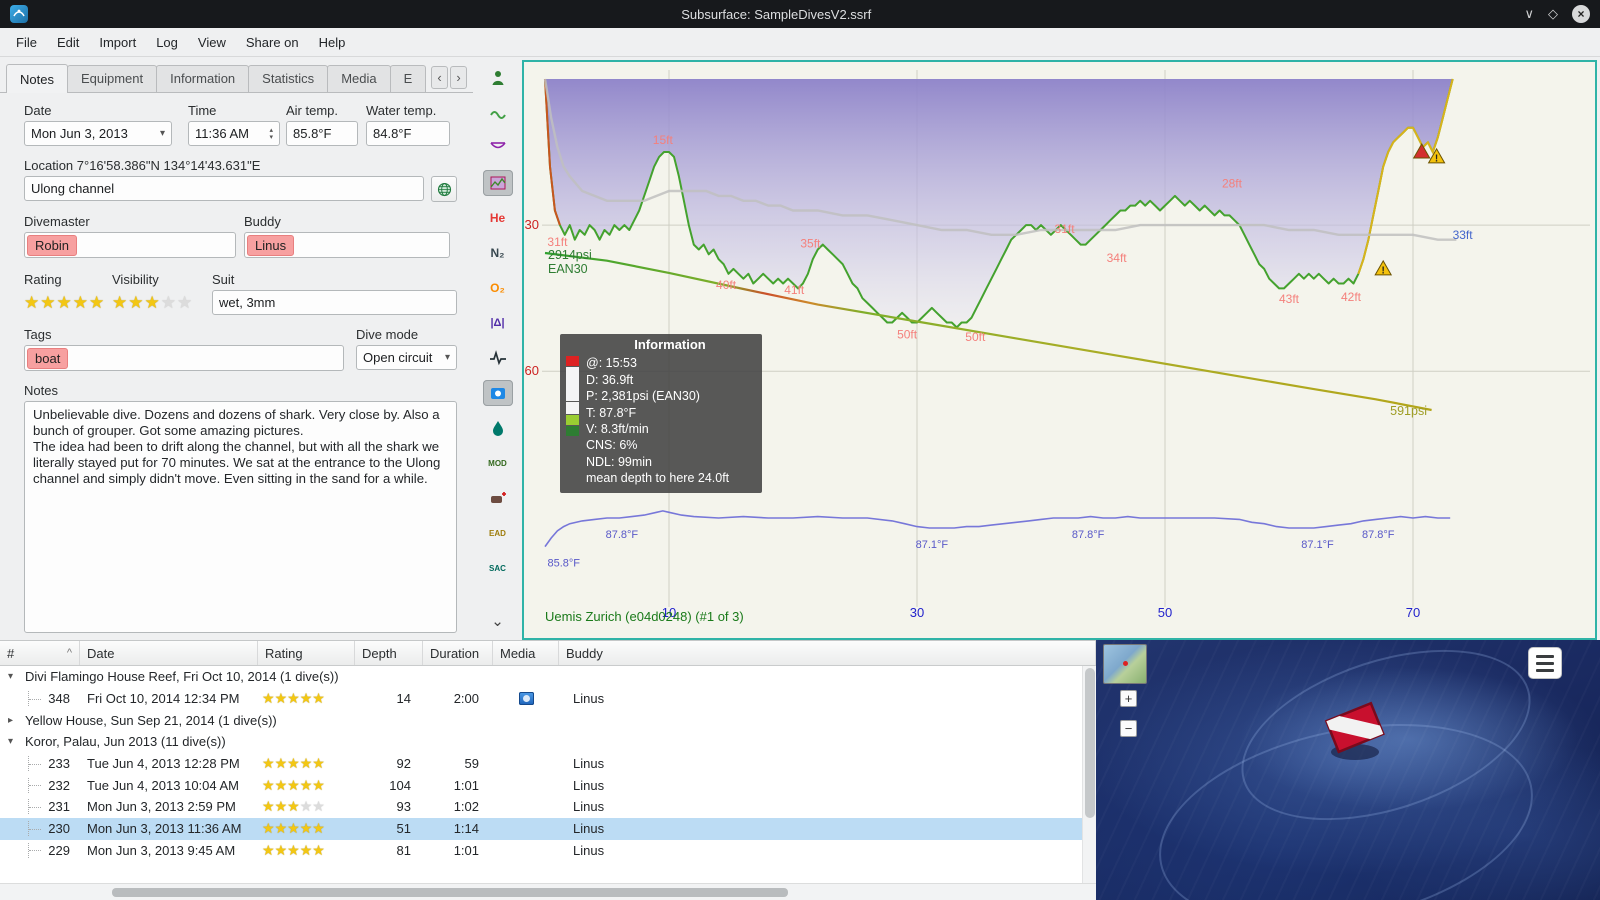 Image resolution: width=1600 pixels, height=900 pixels. What do you see at coordinates (271, 245) in the screenshot?
I see `buddy-tag: Linus` at bounding box center [271, 245].